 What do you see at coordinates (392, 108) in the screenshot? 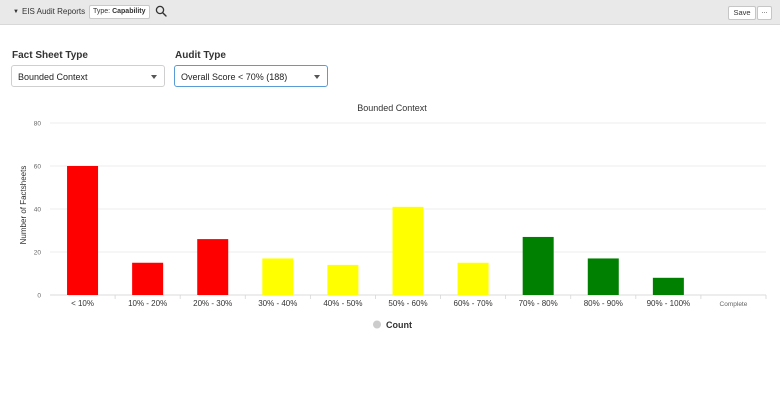
I see `chart-title: Bounded Context` at bounding box center [392, 108].